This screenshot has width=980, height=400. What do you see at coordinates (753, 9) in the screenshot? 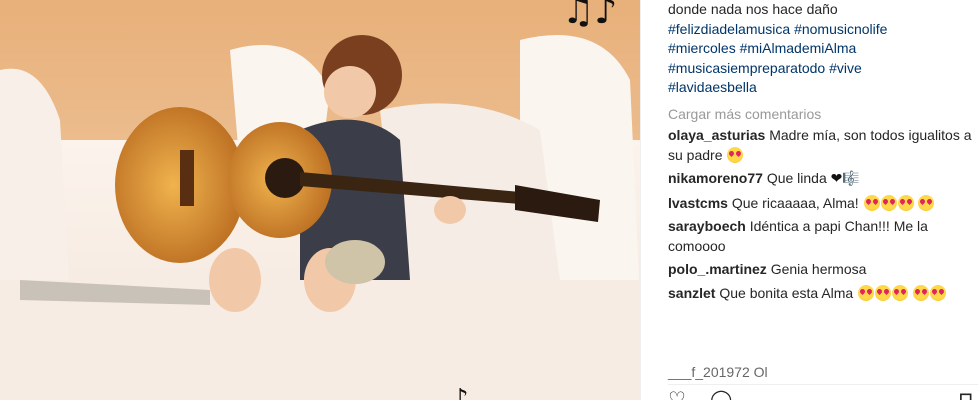
I see `caption-line: donde nada nos hace daño` at bounding box center [753, 9].